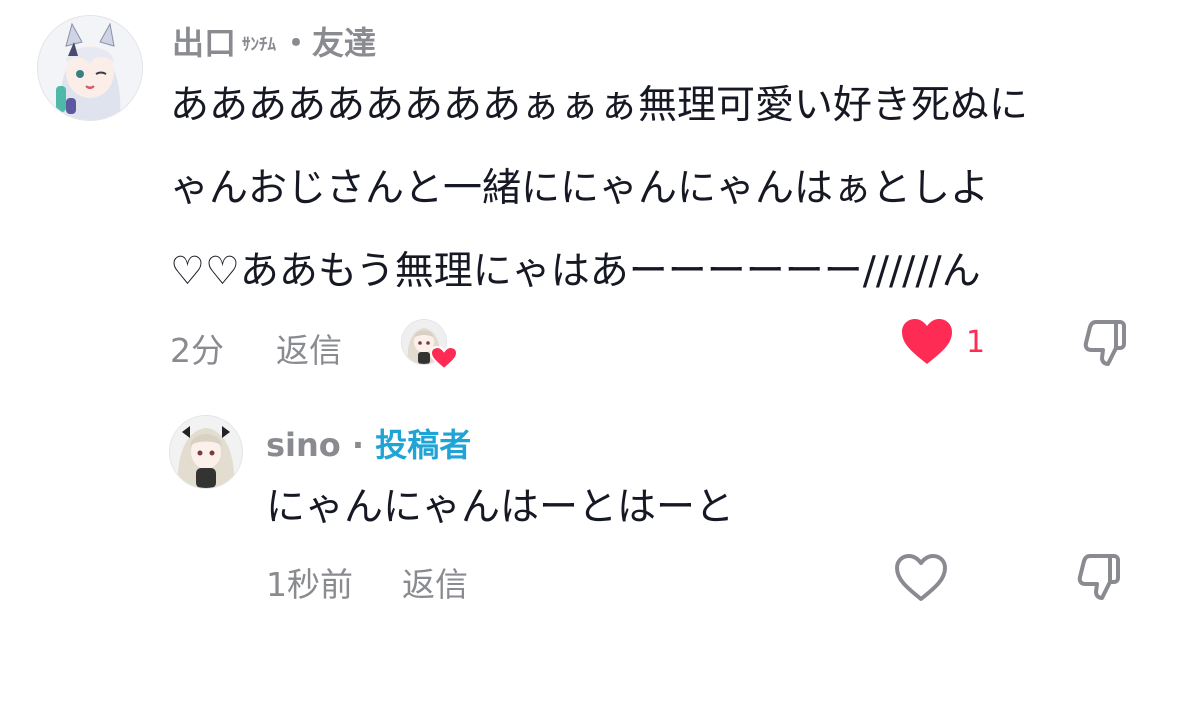 The height and width of the screenshot is (703, 1178). I want to click on comment-text-line: ♡♡ああもう無理にゃはあーーーーーー//////ん, so click(575, 271).